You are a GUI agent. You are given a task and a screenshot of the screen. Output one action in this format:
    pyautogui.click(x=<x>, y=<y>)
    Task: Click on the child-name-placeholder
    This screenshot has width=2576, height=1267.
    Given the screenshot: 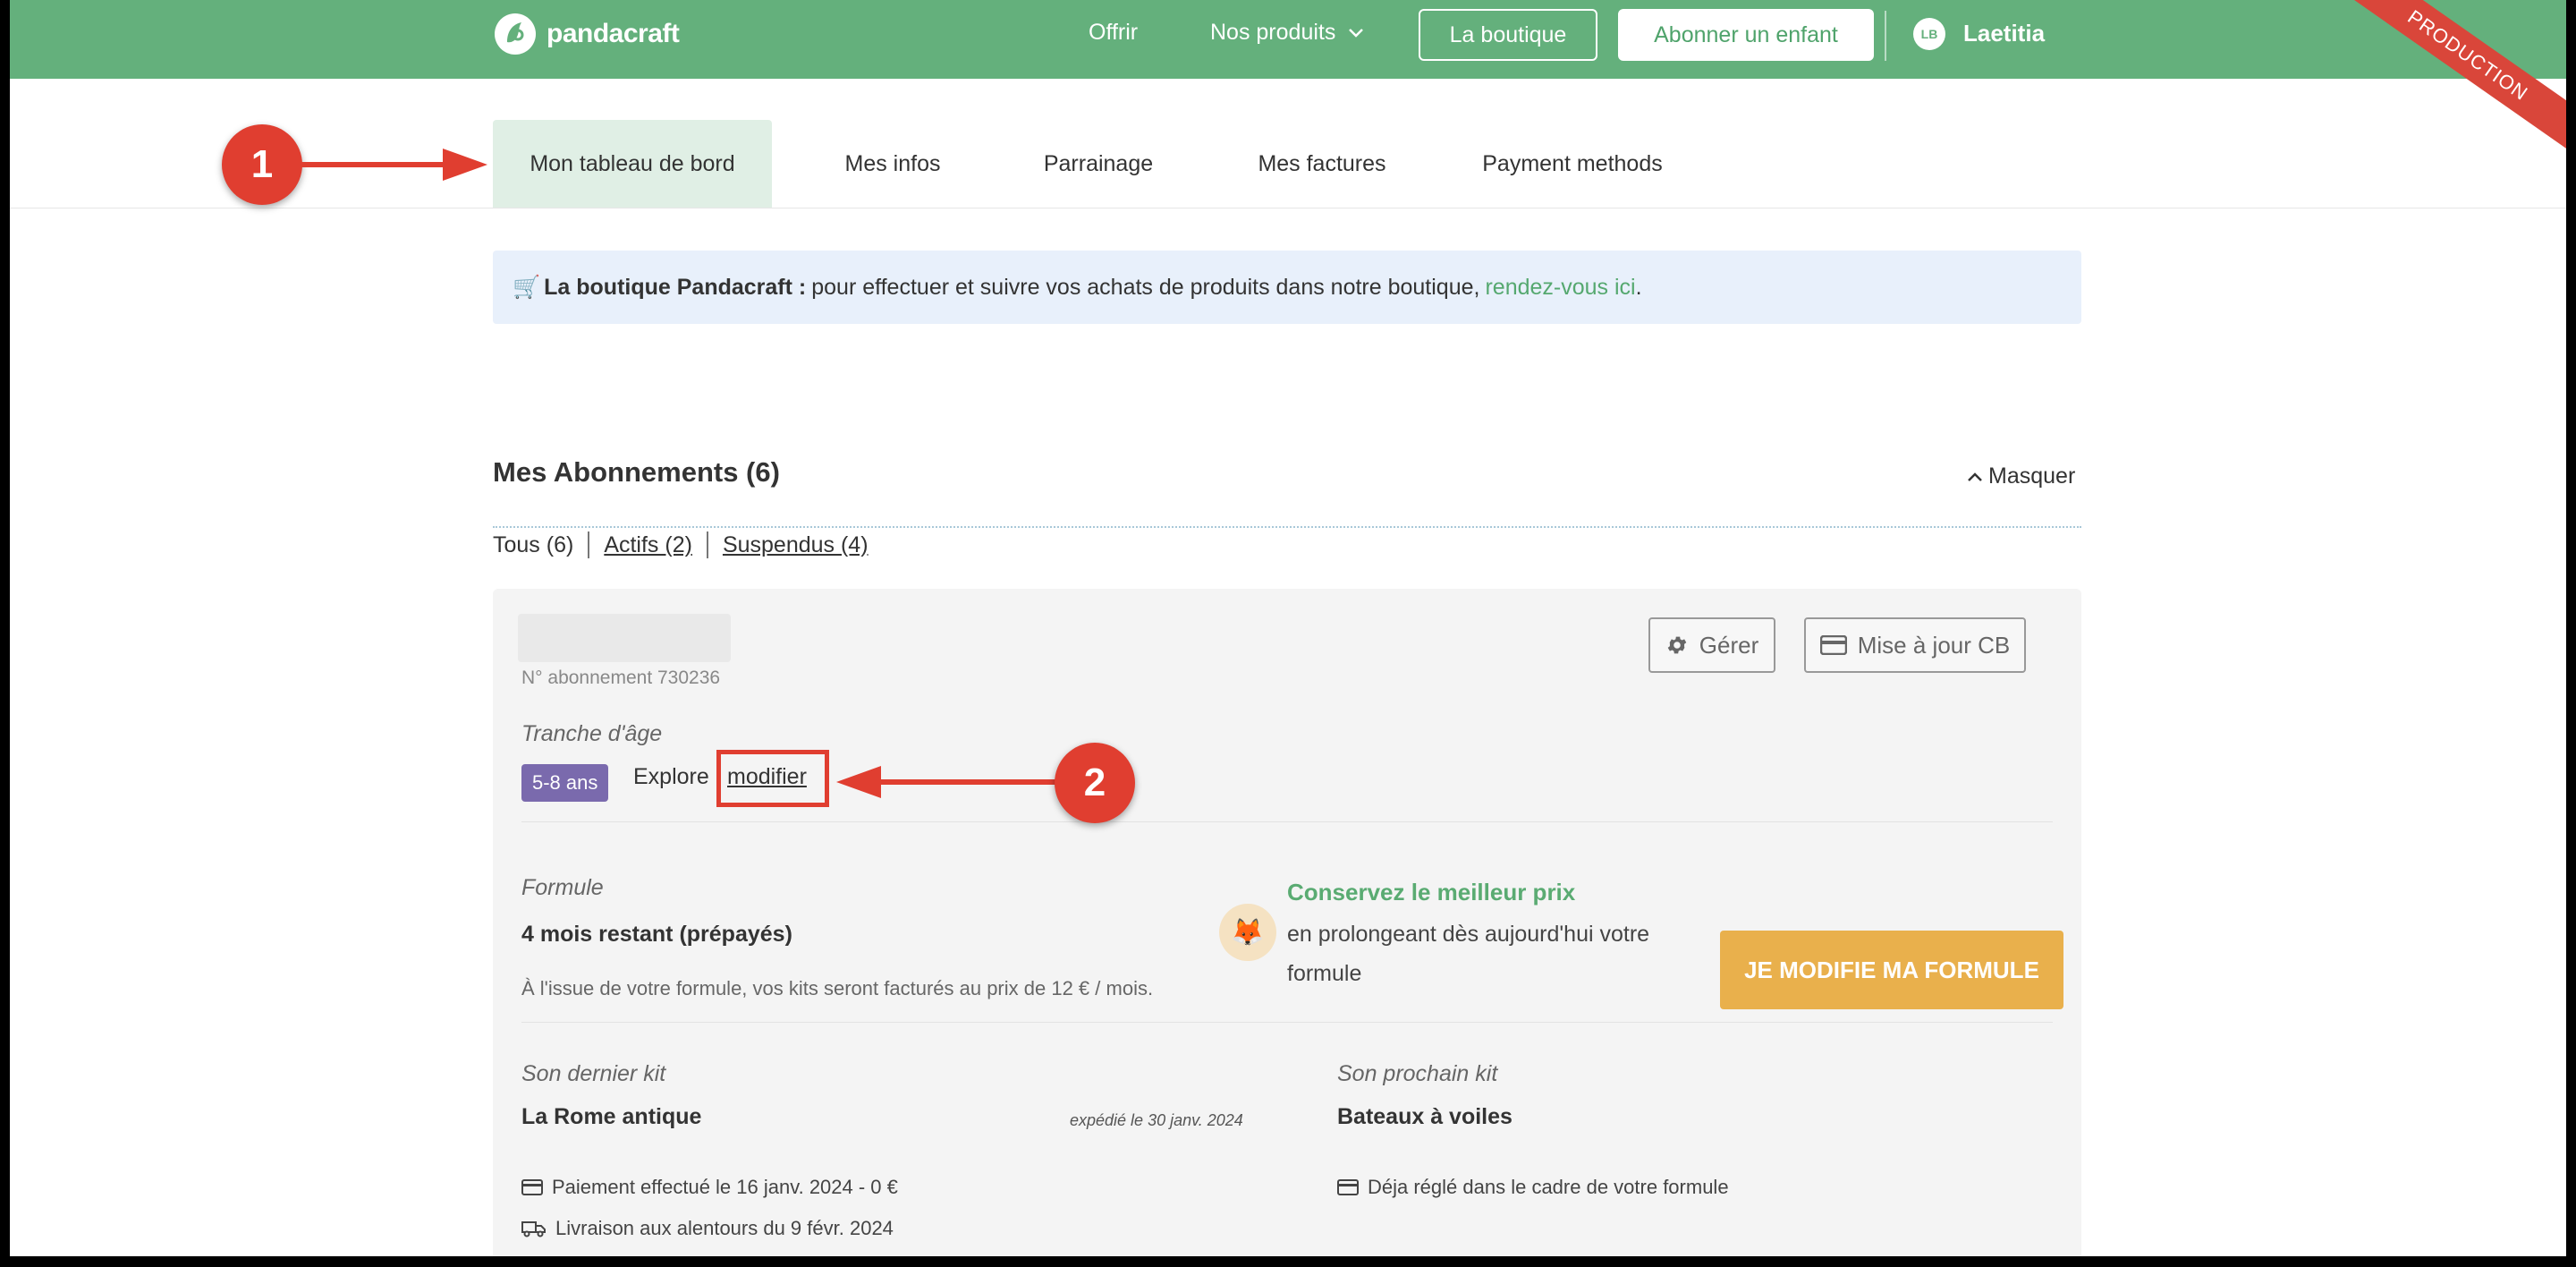 What is the action you would take?
    pyautogui.click(x=624, y=638)
    